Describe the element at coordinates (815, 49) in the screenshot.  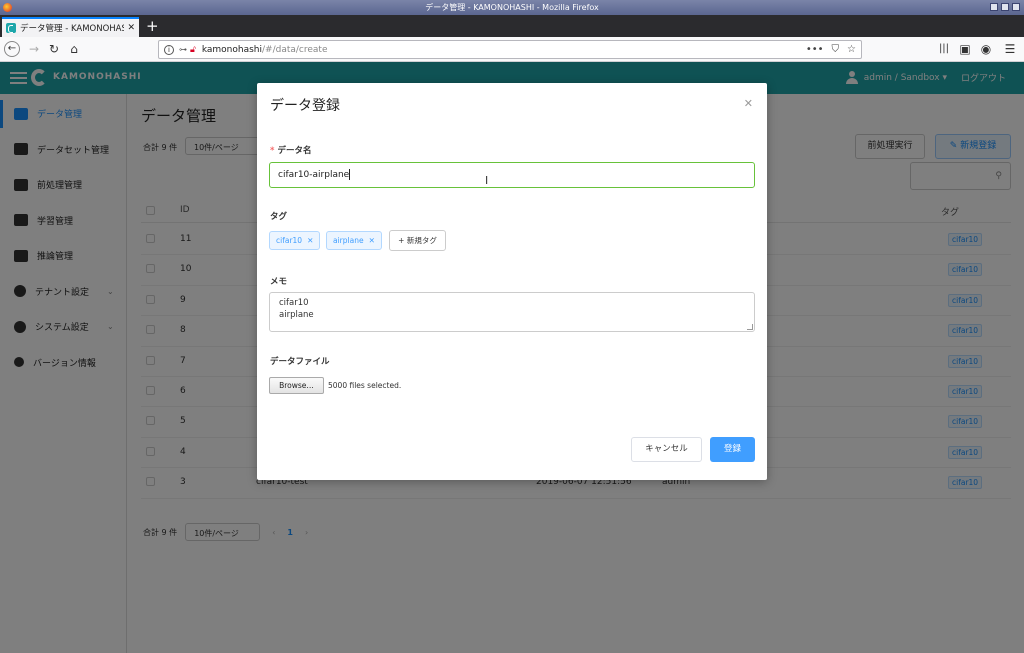
I see `page-actions-icon: •••` at that location.